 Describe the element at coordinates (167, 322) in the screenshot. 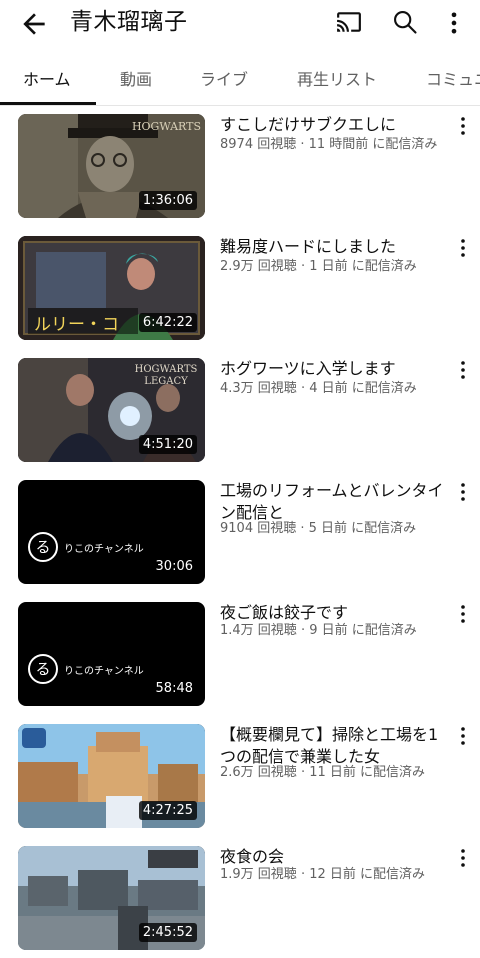

I see `video-duration: 6:42:22` at that location.